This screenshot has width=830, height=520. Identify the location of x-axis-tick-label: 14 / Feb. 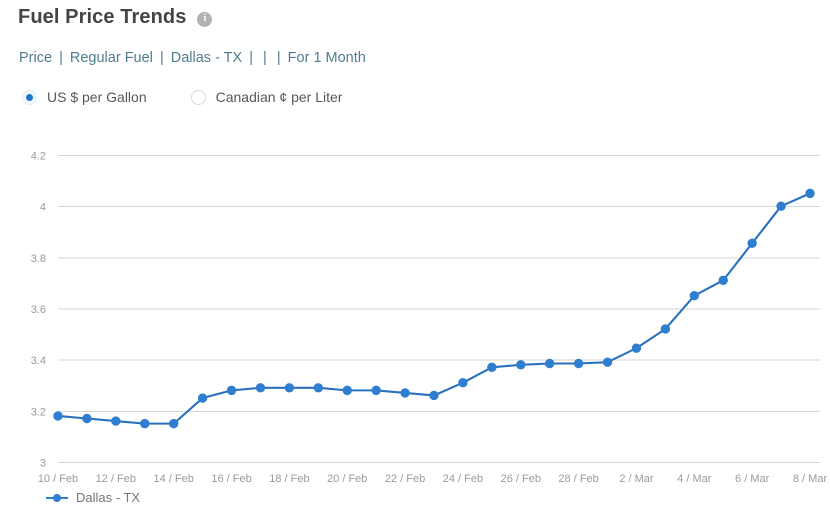
(174, 479).